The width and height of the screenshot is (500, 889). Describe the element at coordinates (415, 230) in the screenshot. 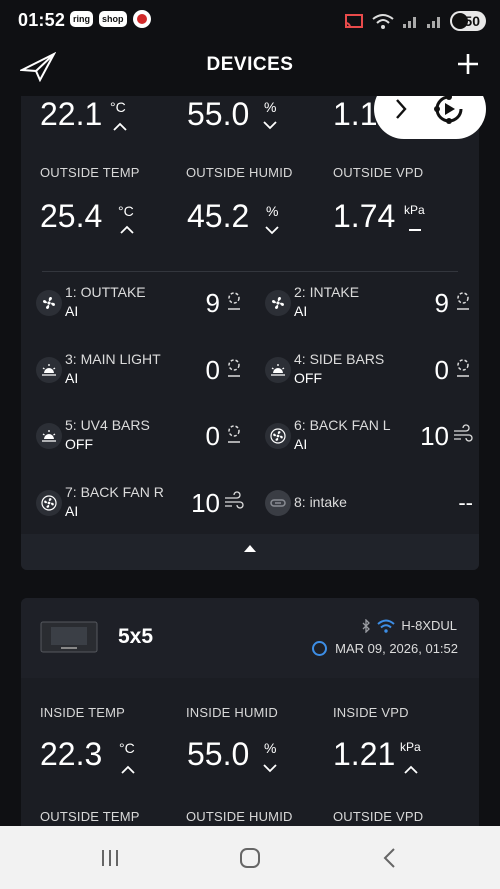

I see `trend-flat-icon` at that location.